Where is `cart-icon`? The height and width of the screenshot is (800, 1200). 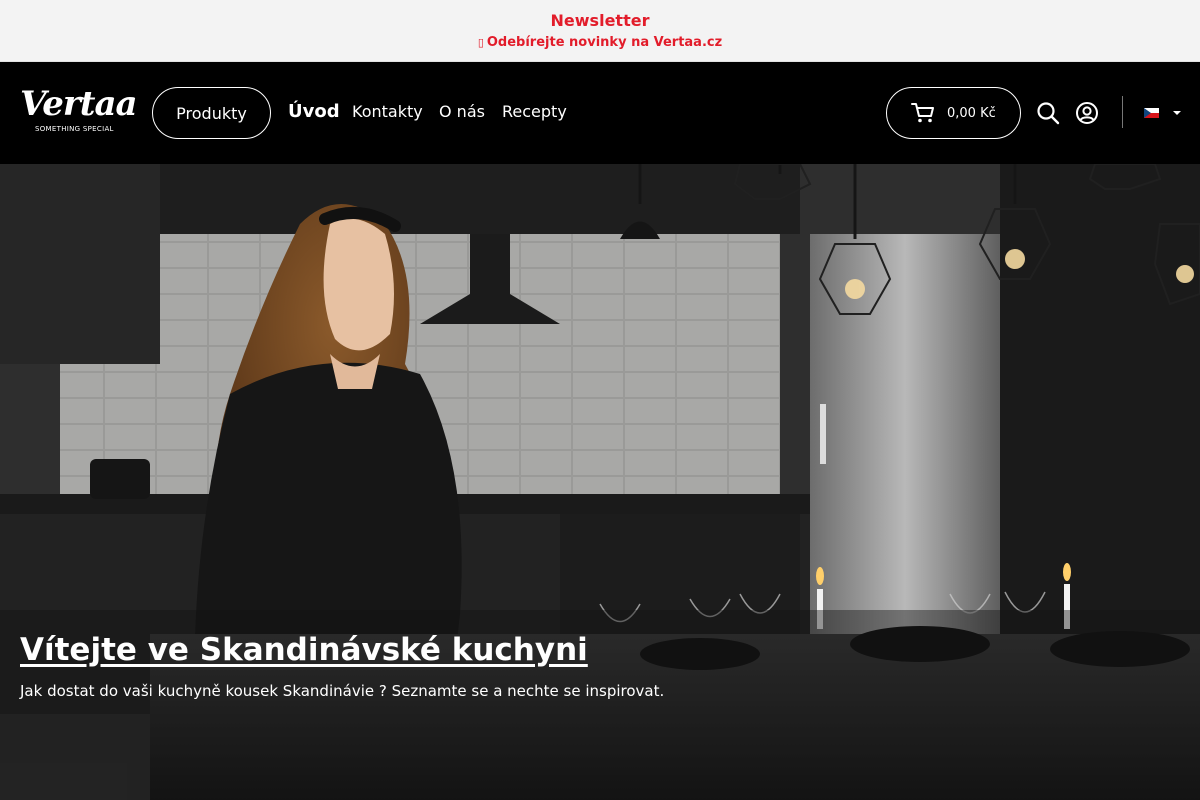
cart-icon is located at coordinates (922, 113).